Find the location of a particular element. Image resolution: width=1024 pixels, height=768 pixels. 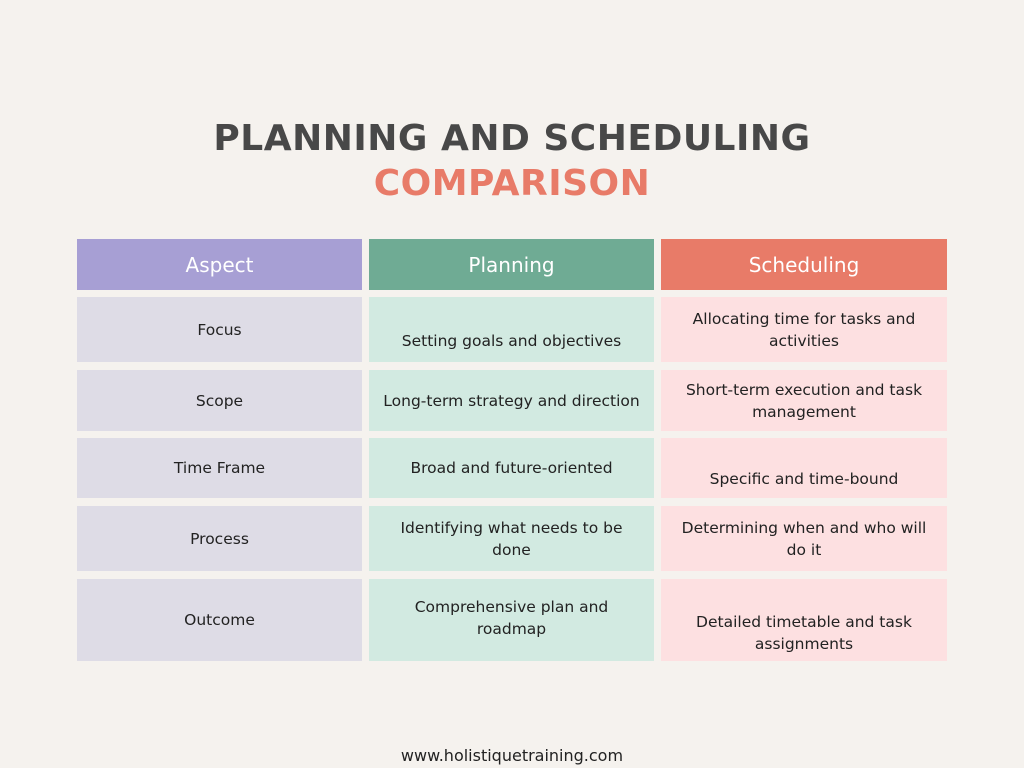

table-cell-scheduling: Detailed timetable and task assignments is located at coordinates (804, 620).